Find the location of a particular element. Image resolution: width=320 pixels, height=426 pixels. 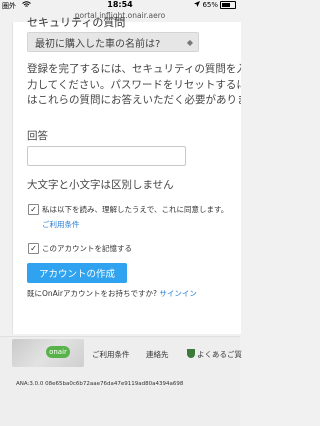

battery-icon is located at coordinates (228, 5).